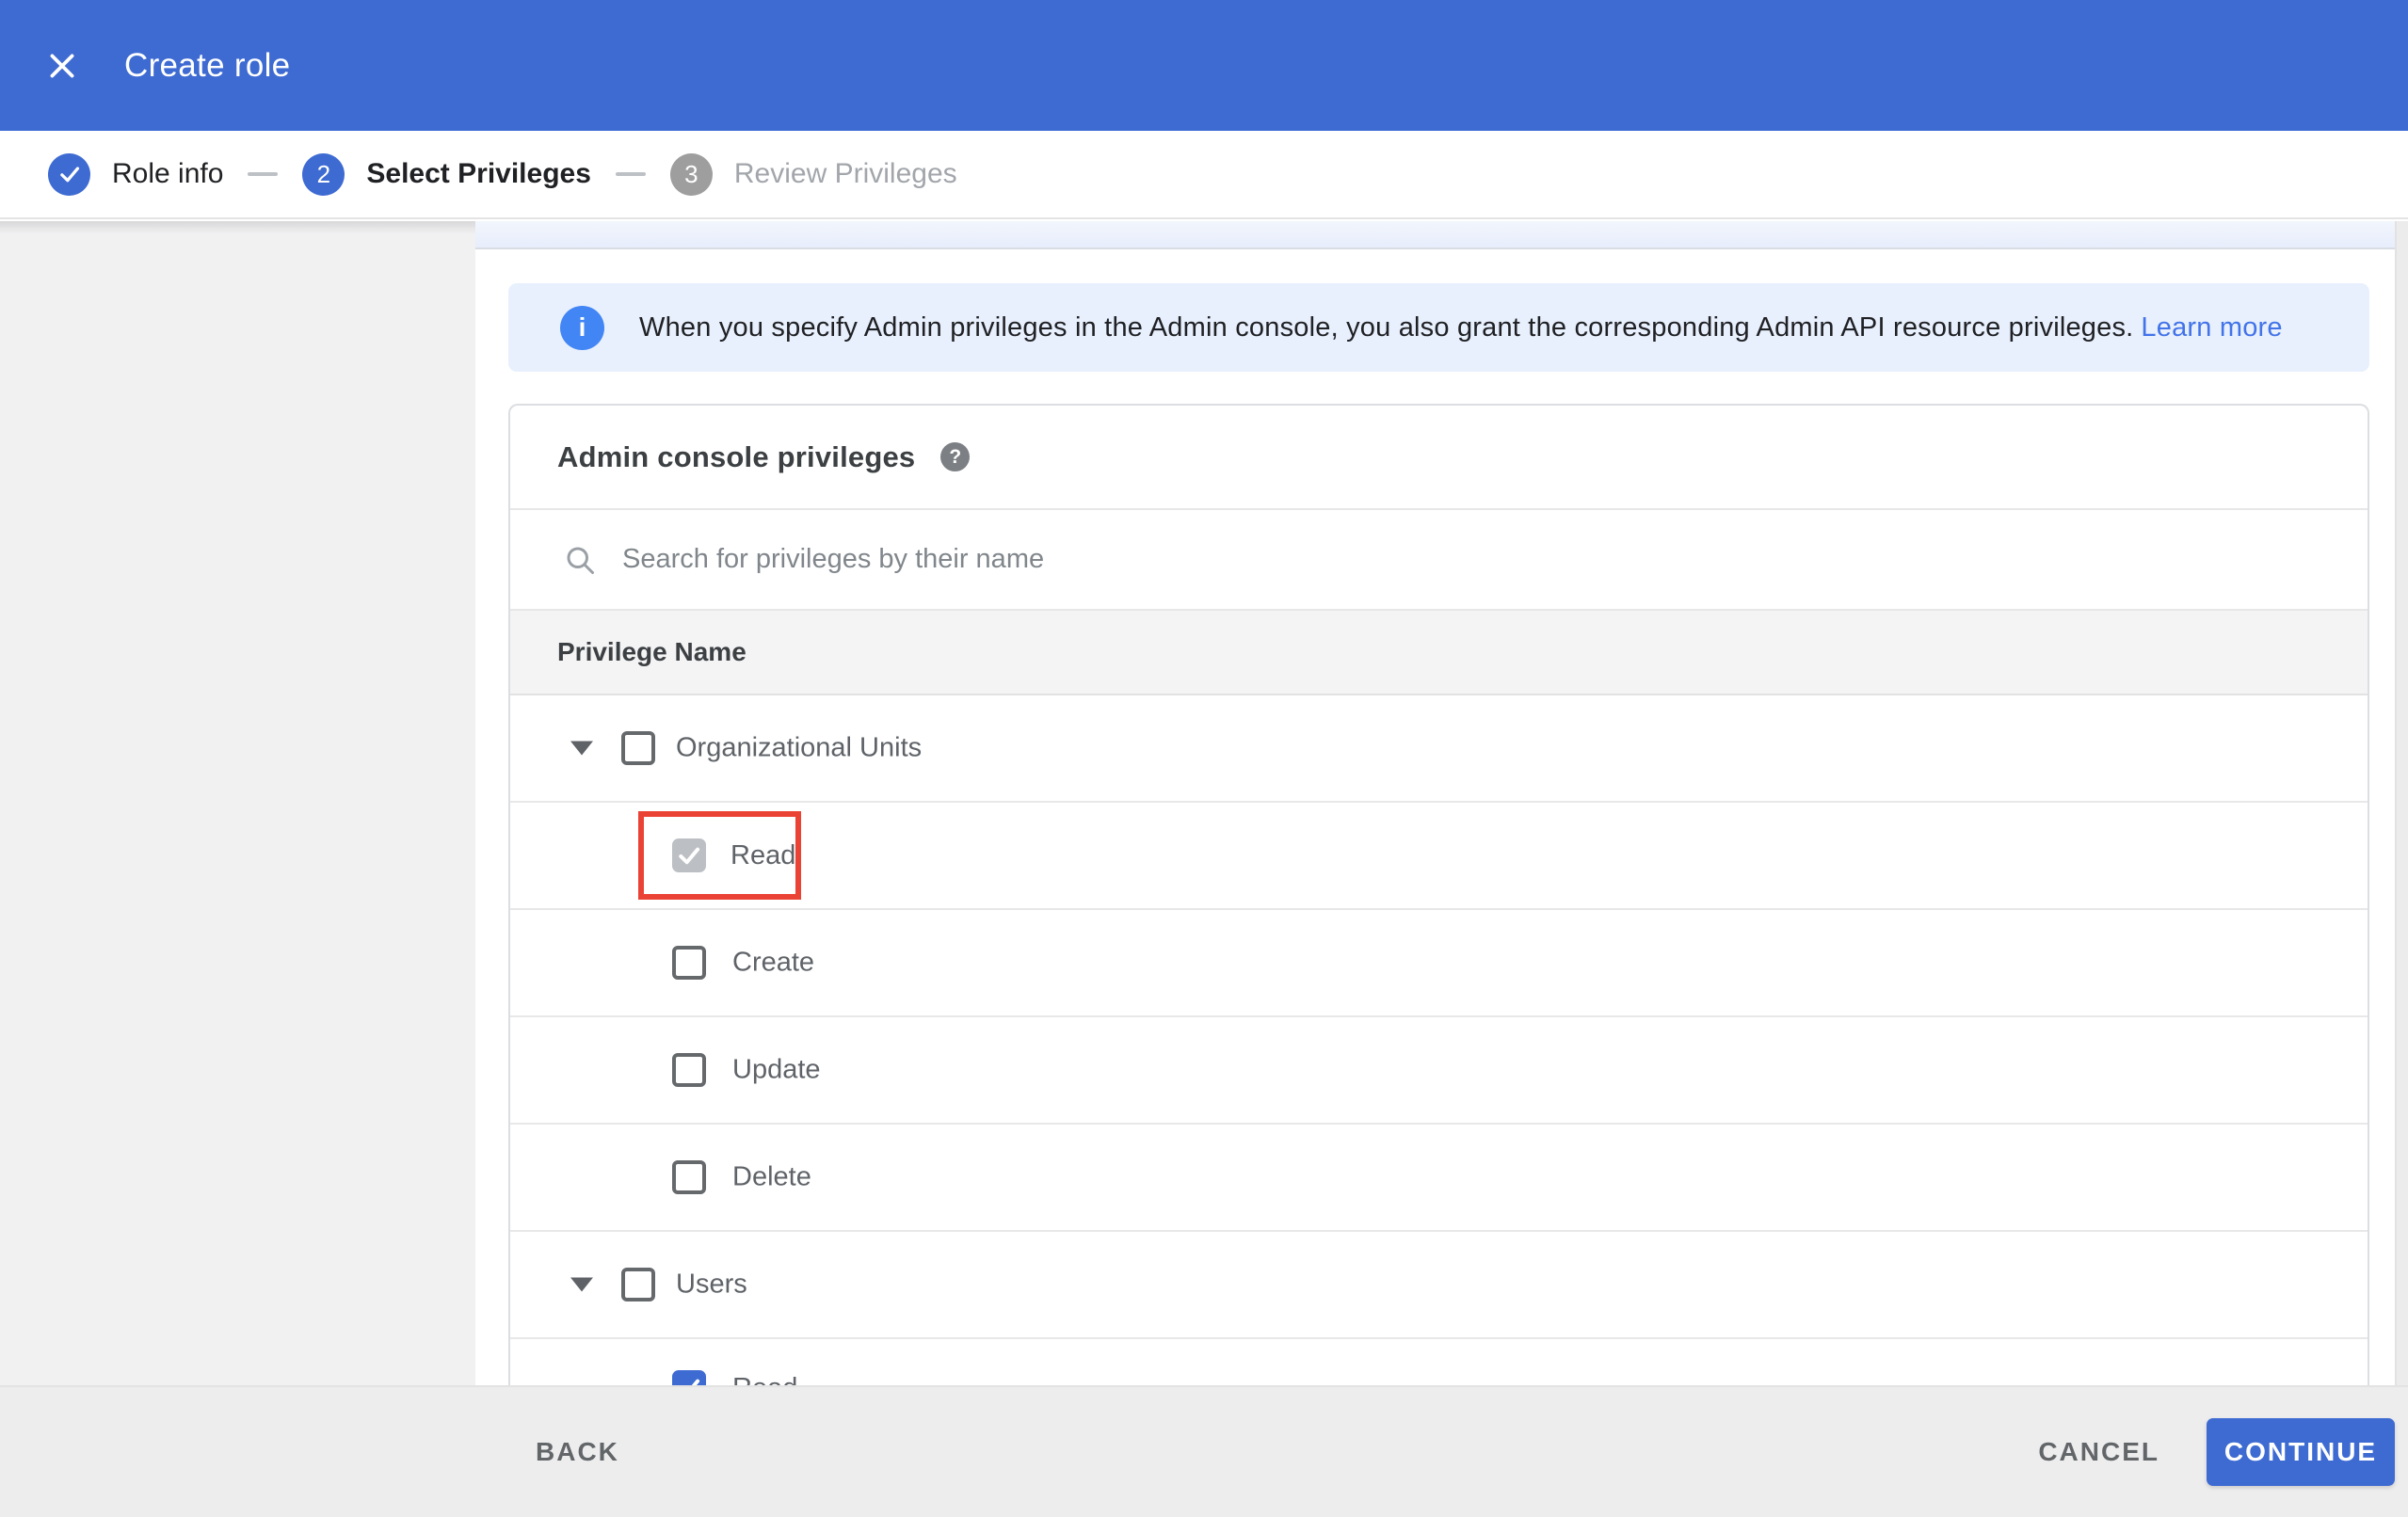 Image resolution: width=2408 pixels, height=1517 pixels. I want to click on dialog-header: Create role, so click(1204, 65).